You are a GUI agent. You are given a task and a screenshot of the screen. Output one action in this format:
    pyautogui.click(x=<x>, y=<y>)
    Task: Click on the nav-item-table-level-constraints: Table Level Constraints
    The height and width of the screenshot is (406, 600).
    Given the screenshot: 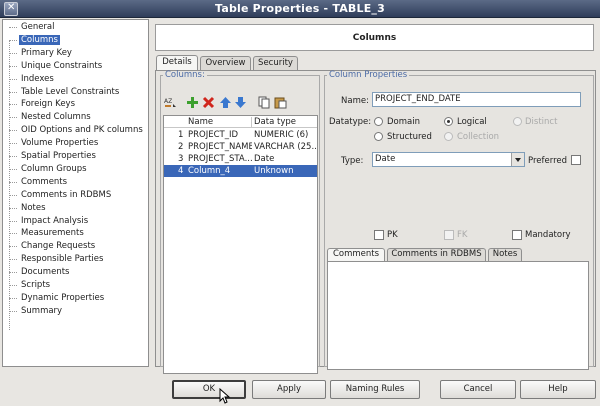 What is the action you would take?
    pyautogui.click(x=65, y=92)
    